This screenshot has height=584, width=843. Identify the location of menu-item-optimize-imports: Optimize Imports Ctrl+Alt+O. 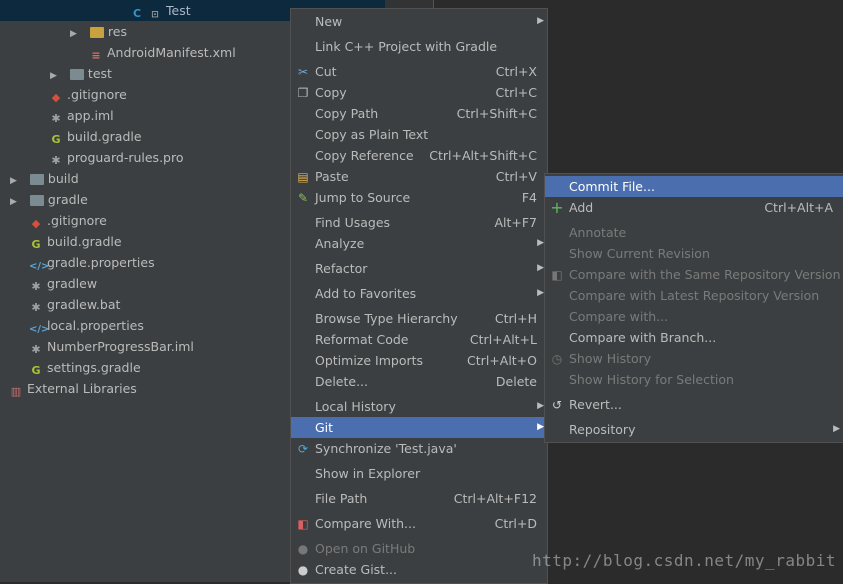
(419, 360).